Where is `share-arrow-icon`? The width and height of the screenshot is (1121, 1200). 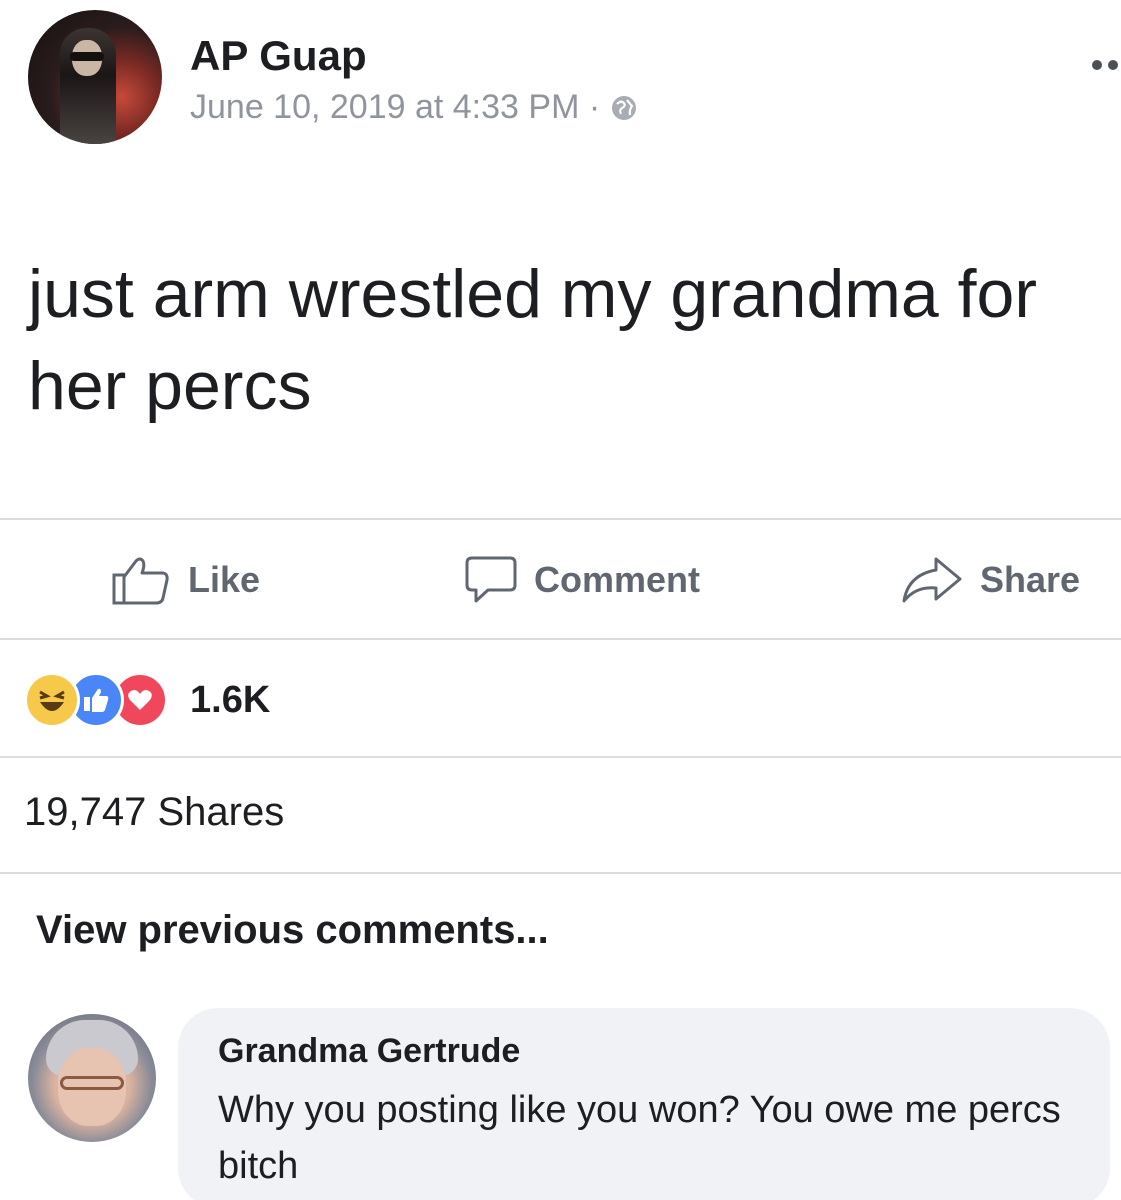 share-arrow-icon is located at coordinates (932, 580).